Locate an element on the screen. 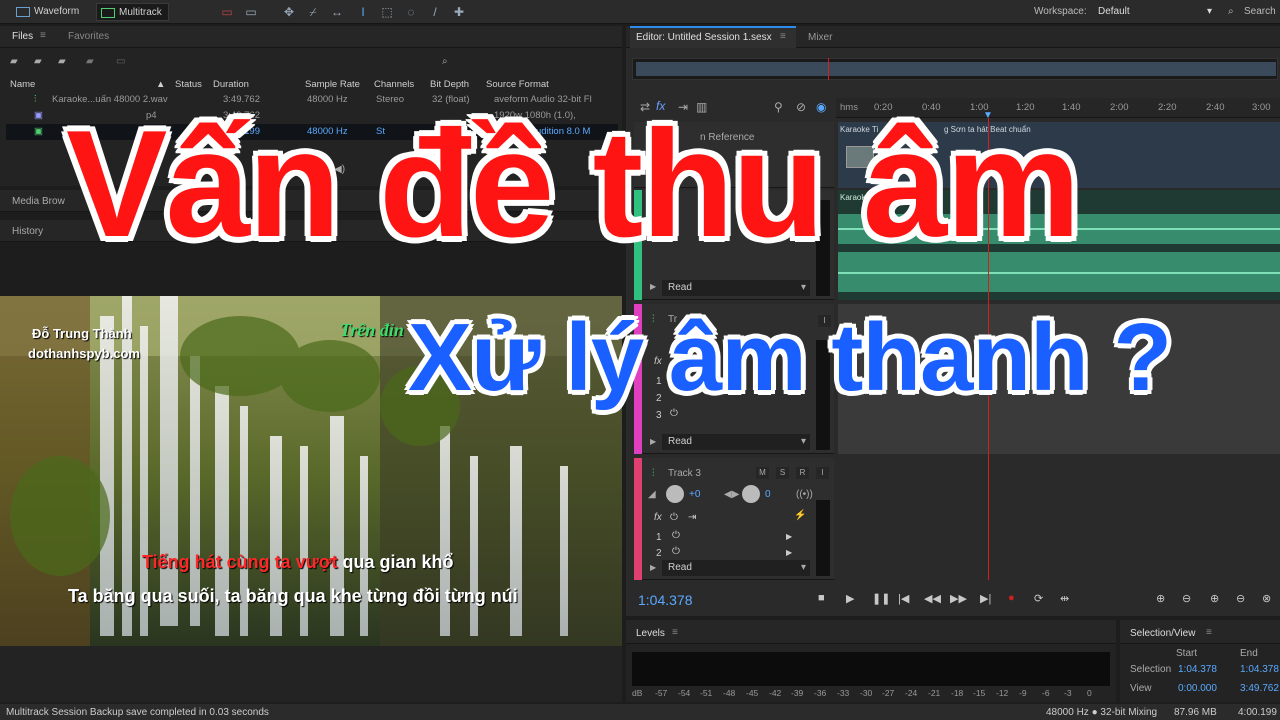 This screenshot has width=1280, height=720. video-file-icon: ▣ is located at coordinates (38, 115).